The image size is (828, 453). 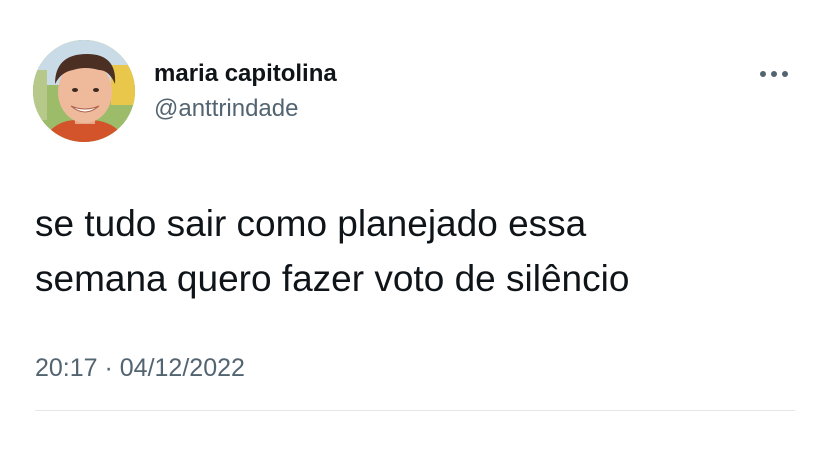 I want to click on author-display-name: maria capitolina, so click(x=245, y=74).